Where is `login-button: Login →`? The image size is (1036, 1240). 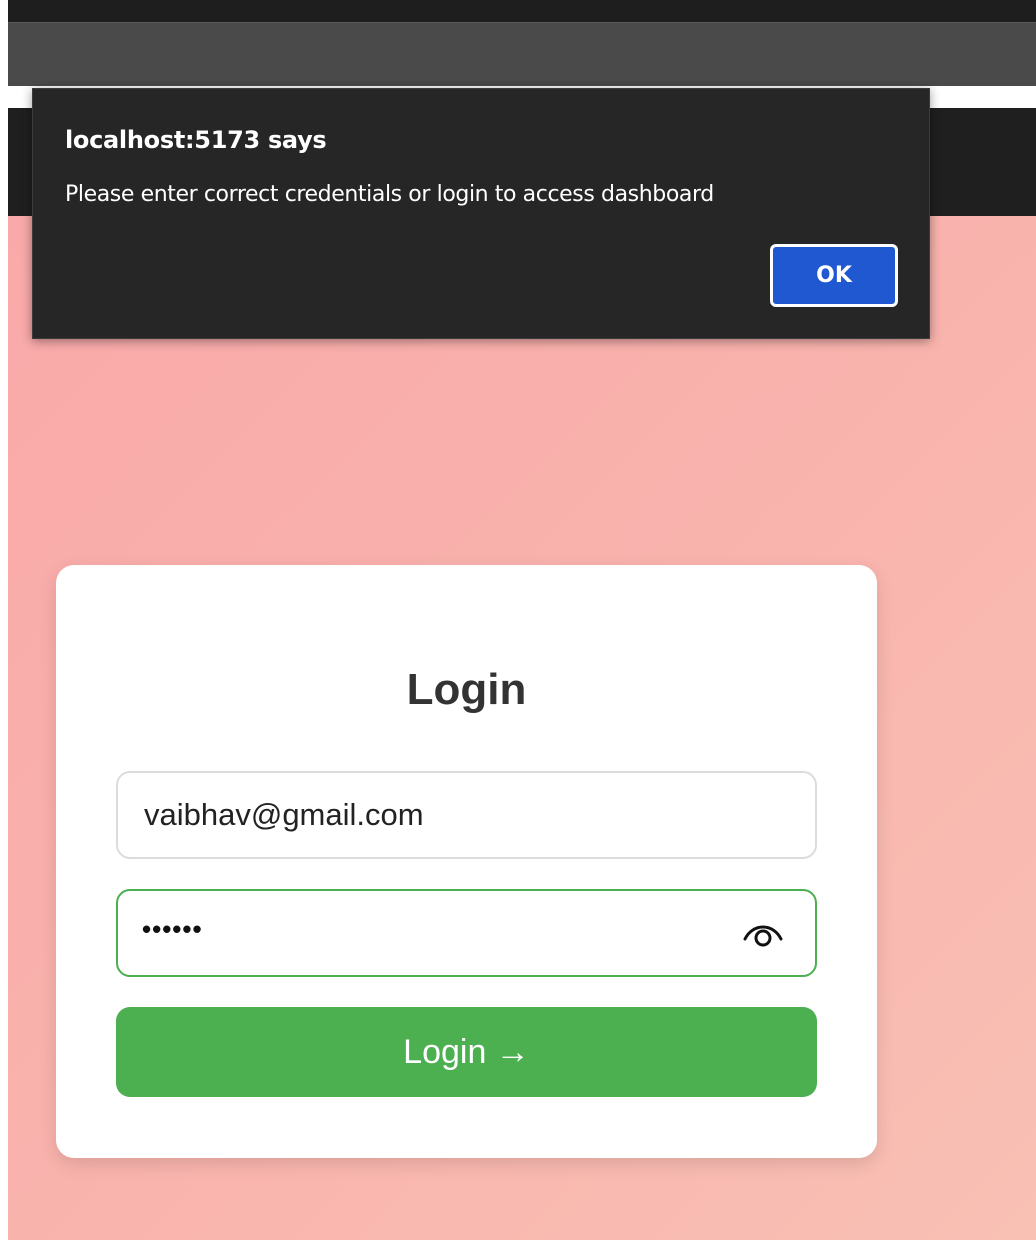
login-button: Login → is located at coordinates (466, 1052).